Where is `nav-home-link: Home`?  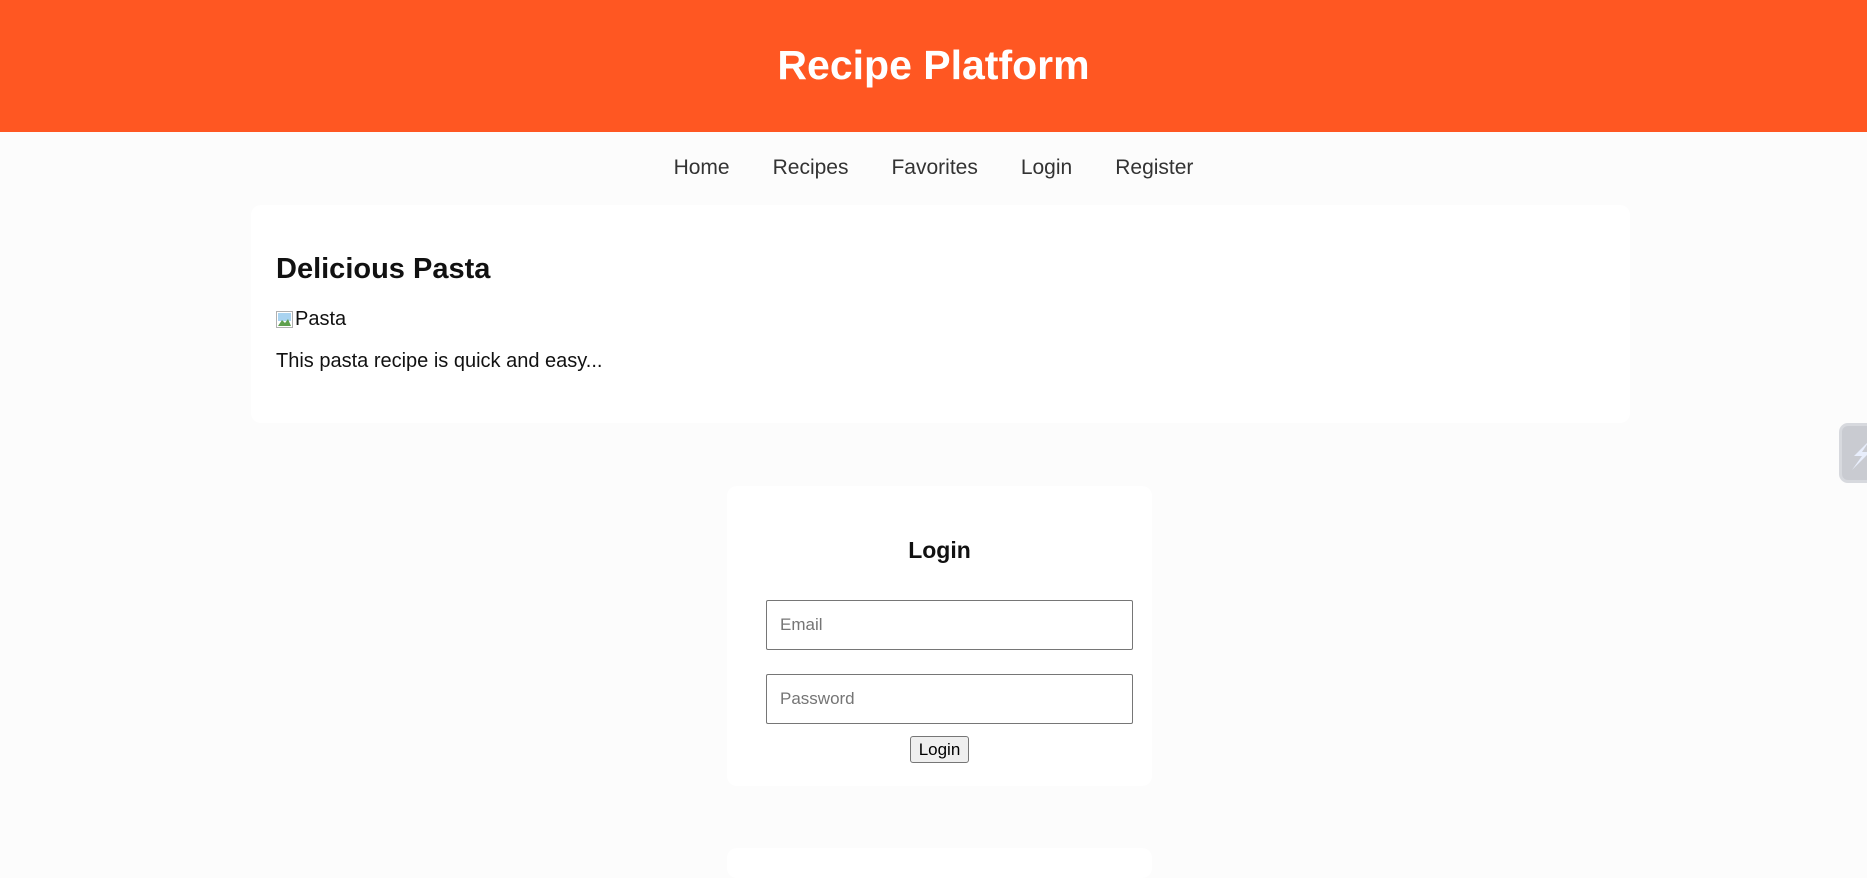
nav-home-link: Home is located at coordinates (702, 168).